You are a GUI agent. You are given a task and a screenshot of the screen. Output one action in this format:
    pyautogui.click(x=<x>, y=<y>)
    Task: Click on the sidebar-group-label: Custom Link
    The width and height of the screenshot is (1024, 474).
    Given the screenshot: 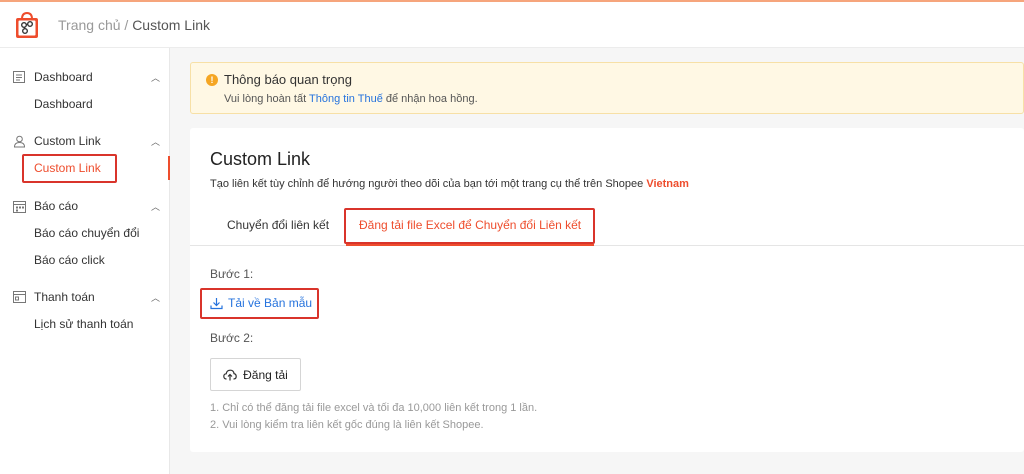 What is the action you would take?
    pyautogui.click(x=67, y=141)
    